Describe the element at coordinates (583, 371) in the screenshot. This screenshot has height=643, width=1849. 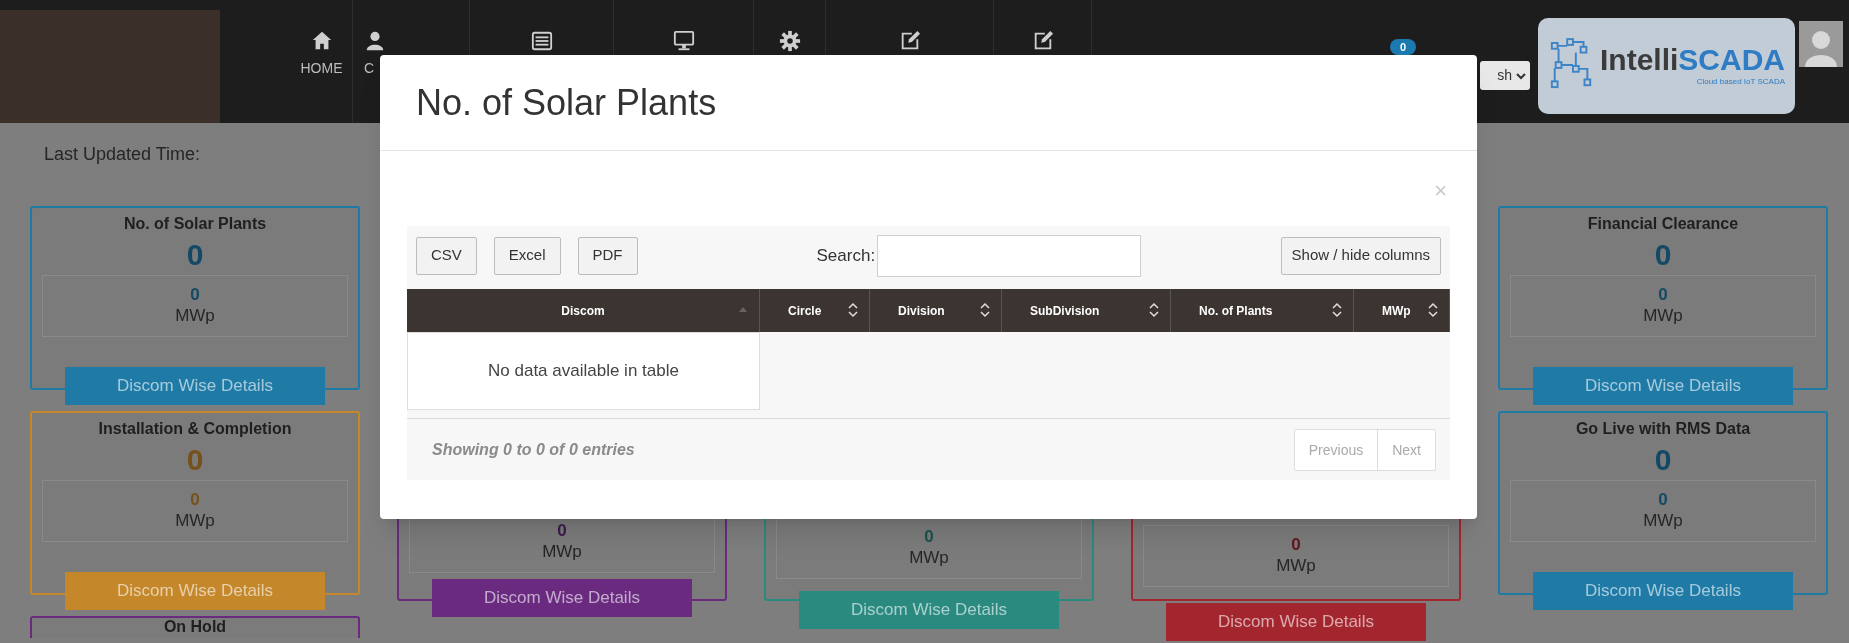
I see `empty-table-message: No data available in table` at that location.